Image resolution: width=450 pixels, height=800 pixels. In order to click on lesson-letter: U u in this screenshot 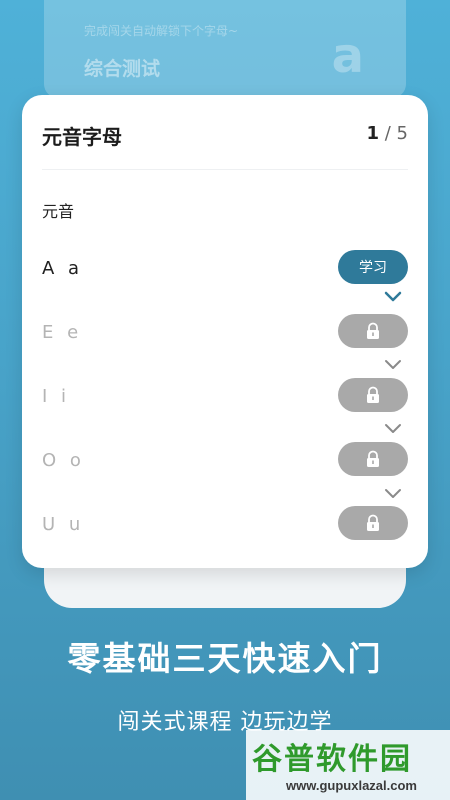, I will do `click(63, 524)`.